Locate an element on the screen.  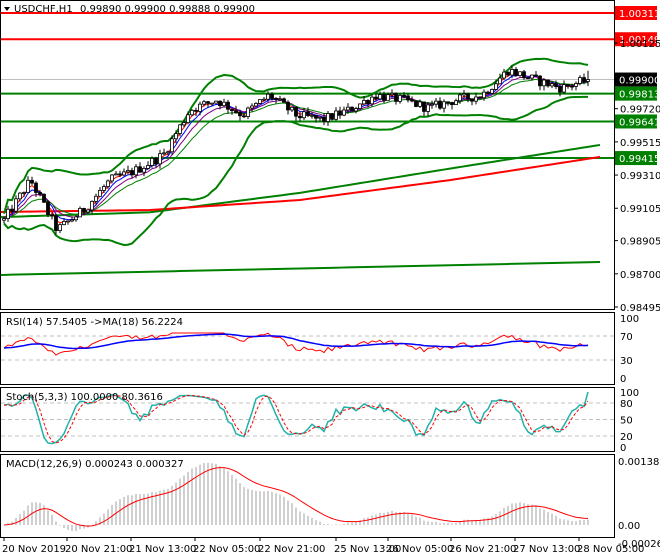
support-price-label: 0.99641 is located at coordinates (639, 122).